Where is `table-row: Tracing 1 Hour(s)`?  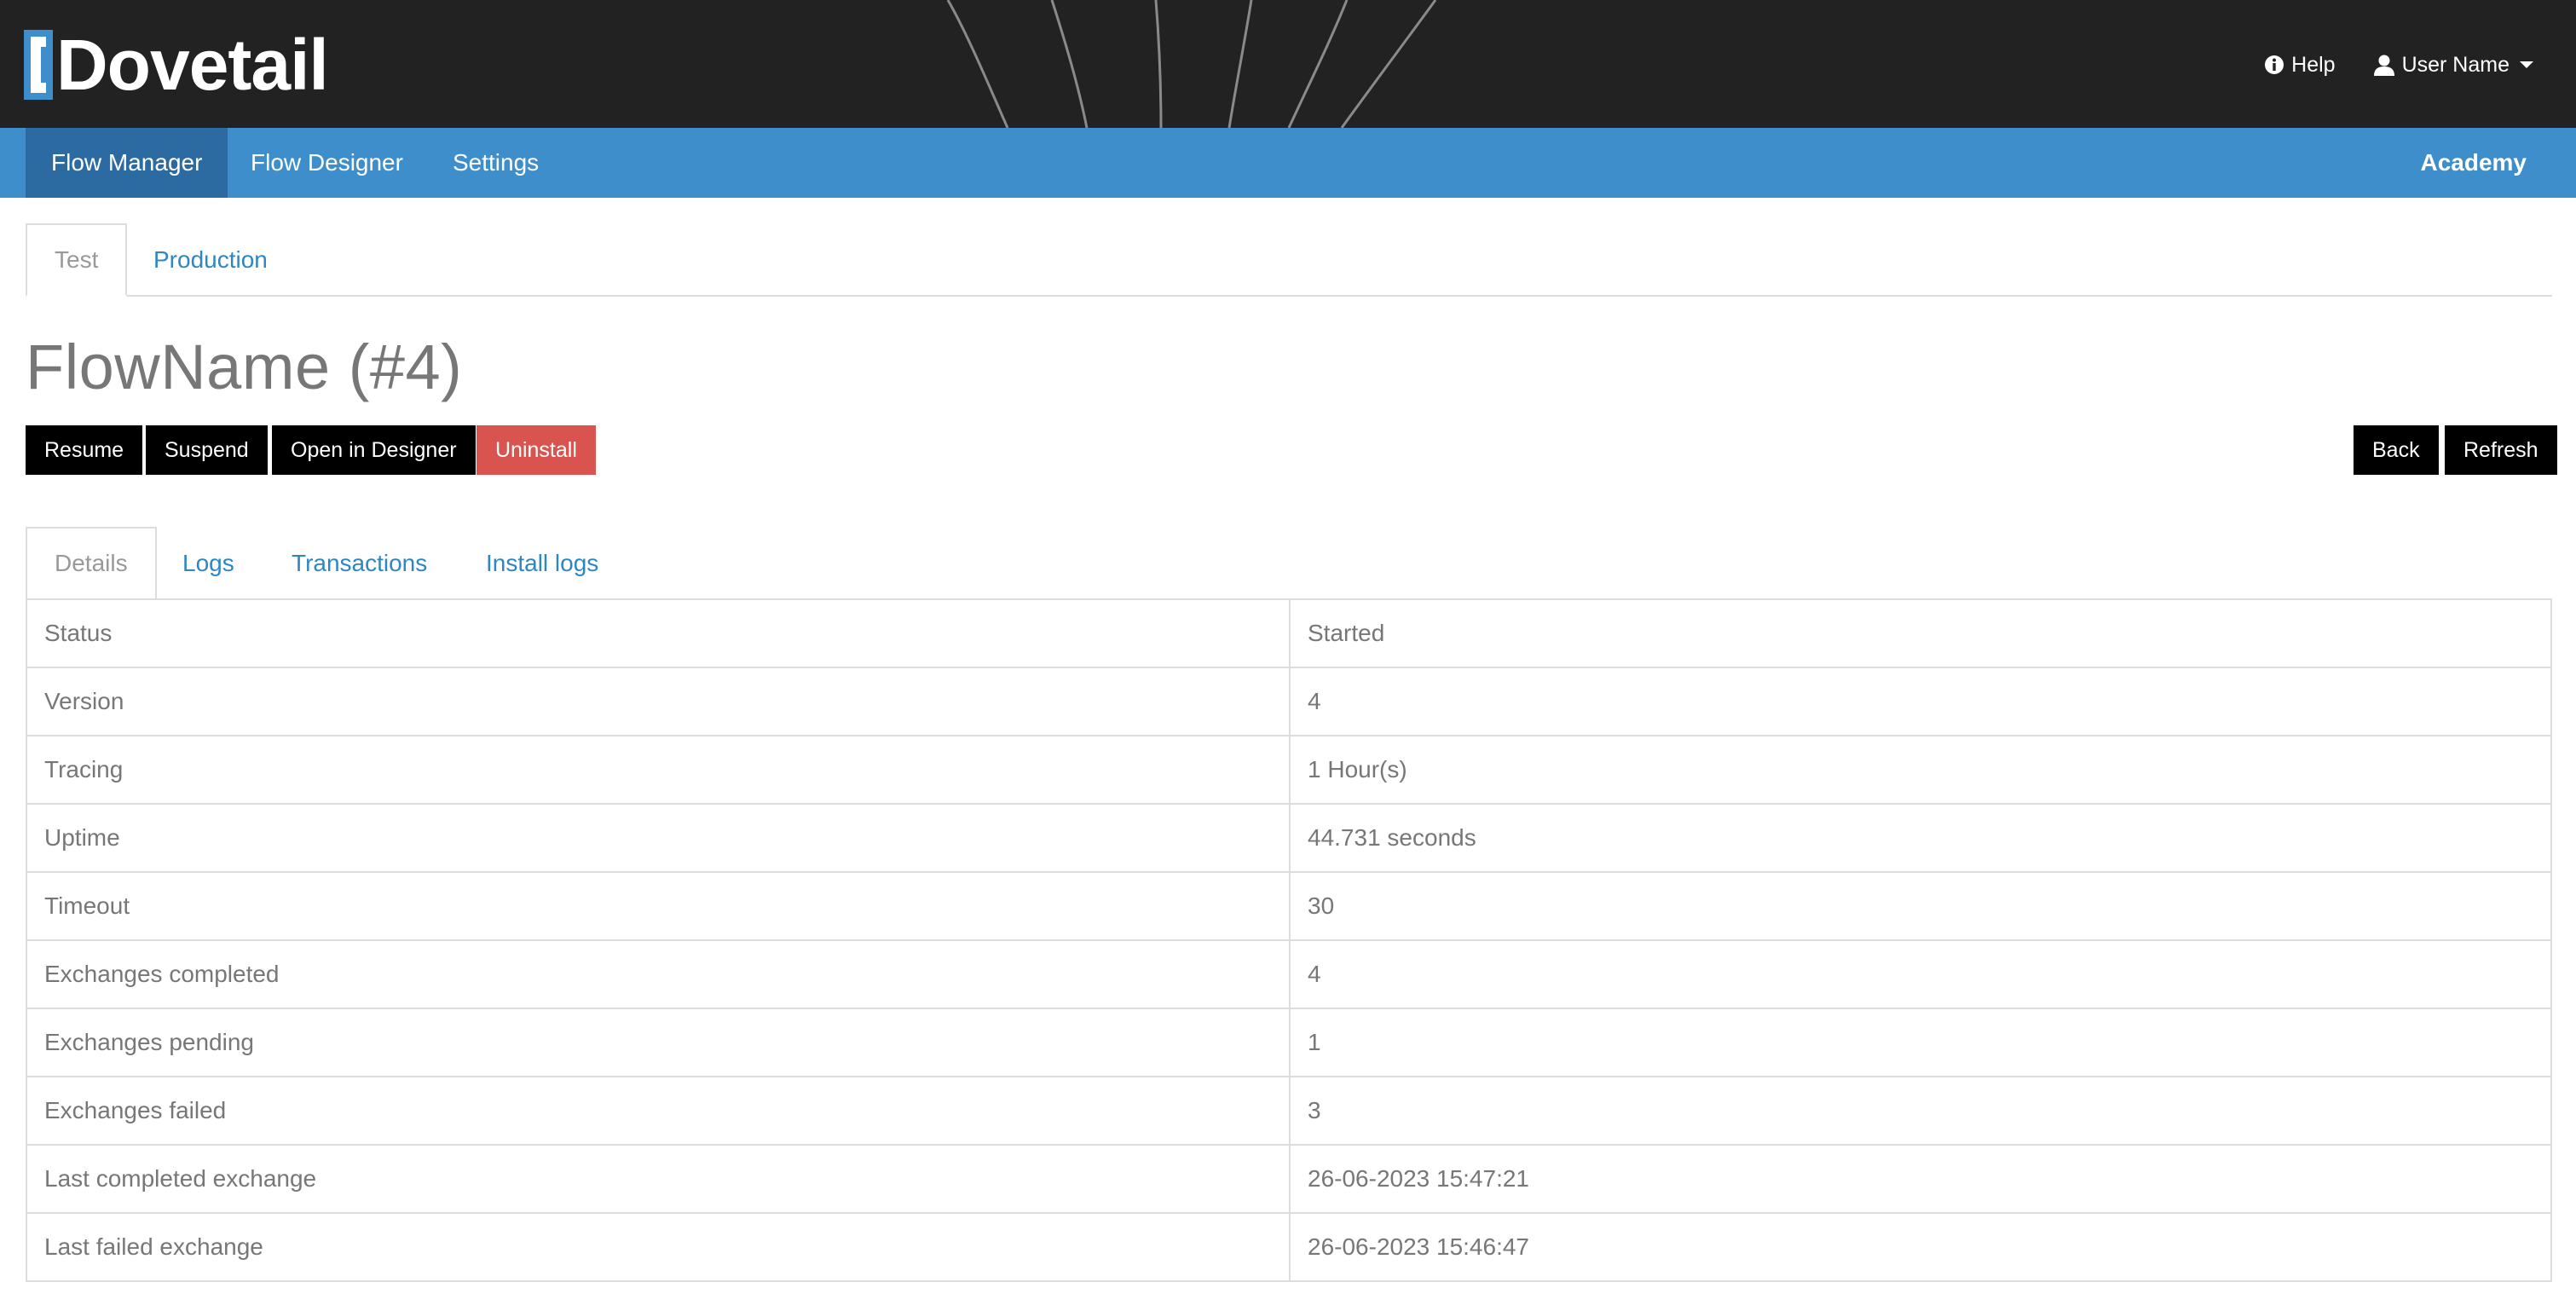 table-row: Tracing 1 Hour(s) is located at coordinates (1289, 770).